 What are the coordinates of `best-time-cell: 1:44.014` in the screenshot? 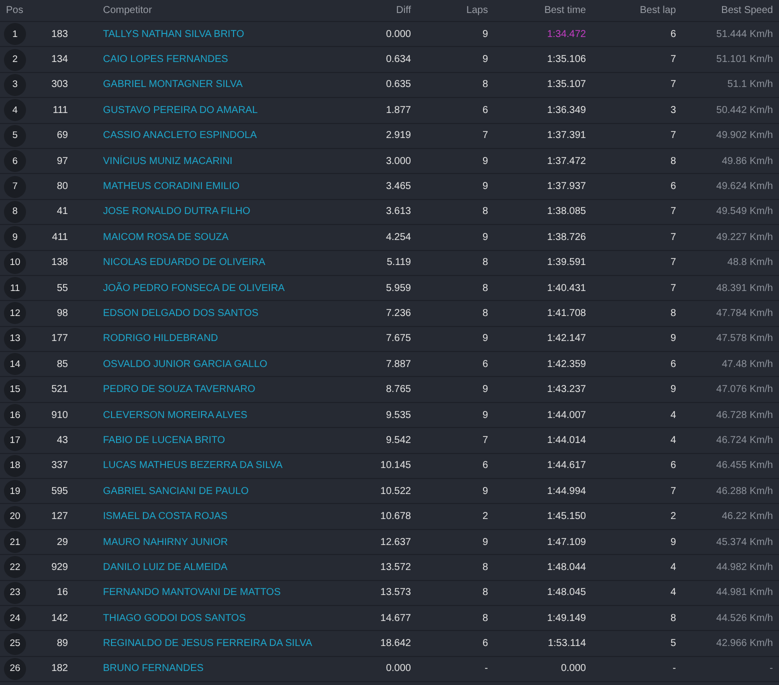 It's located at (566, 440).